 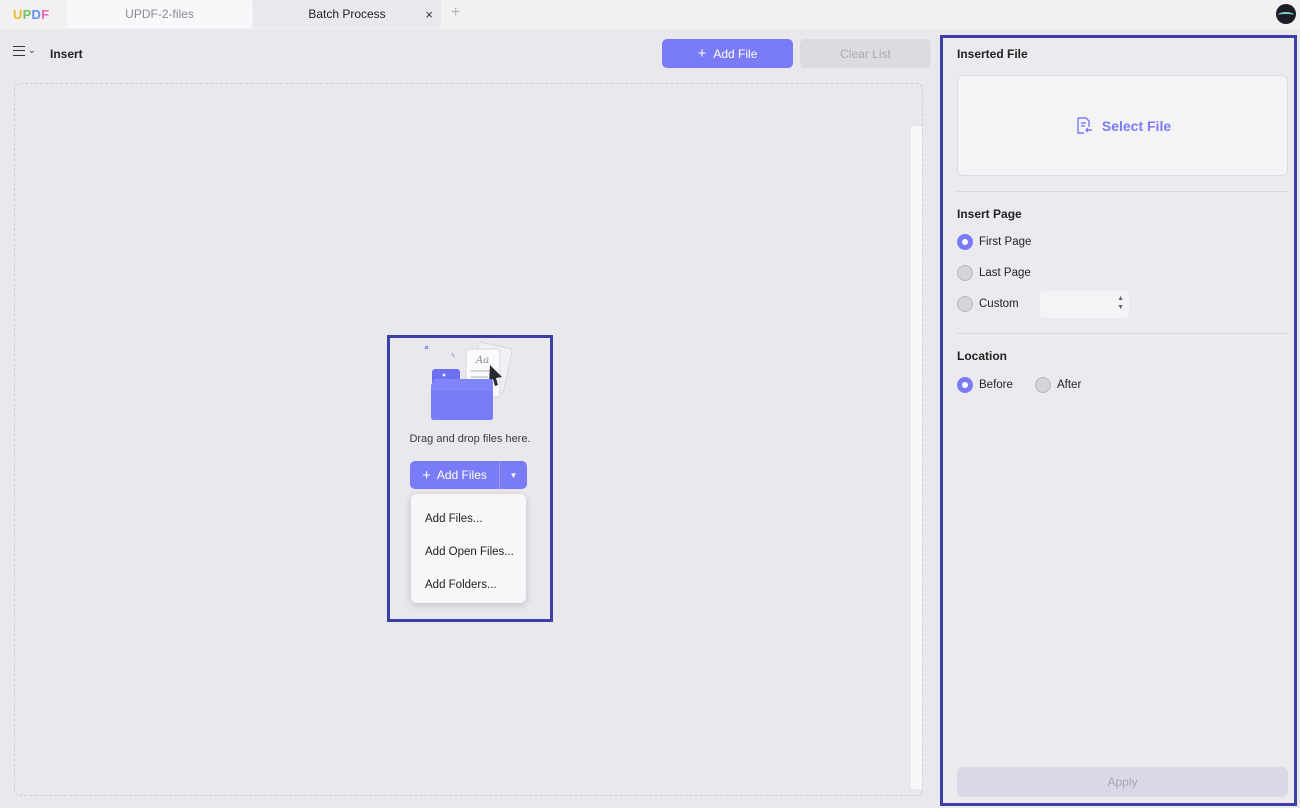 I want to click on radio-last-page: Last Page, so click(x=994, y=273).